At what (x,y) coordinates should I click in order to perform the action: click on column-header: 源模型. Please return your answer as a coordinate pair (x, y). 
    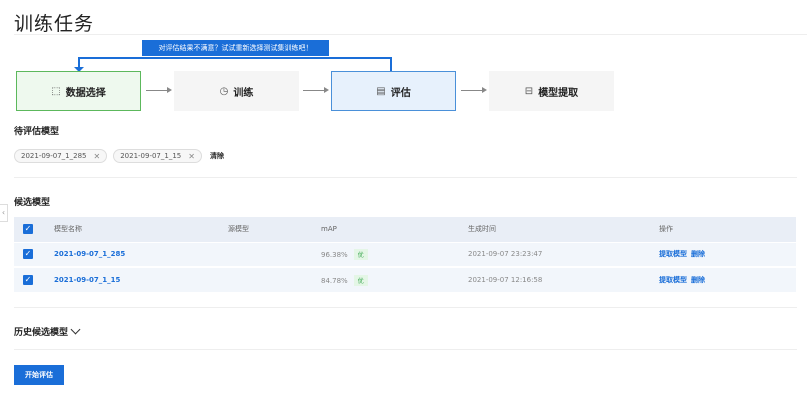
    Looking at the image, I should click on (238, 229).